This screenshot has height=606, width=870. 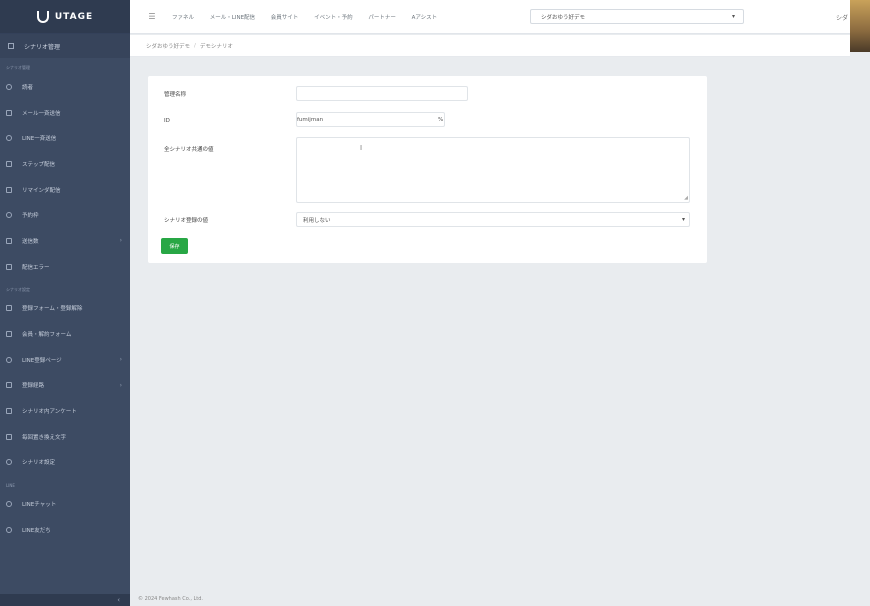 What do you see at coordinates (493, 170) in the screenshot?
I see `desc-textarea: I ◢` at bounding box center [493, 170].